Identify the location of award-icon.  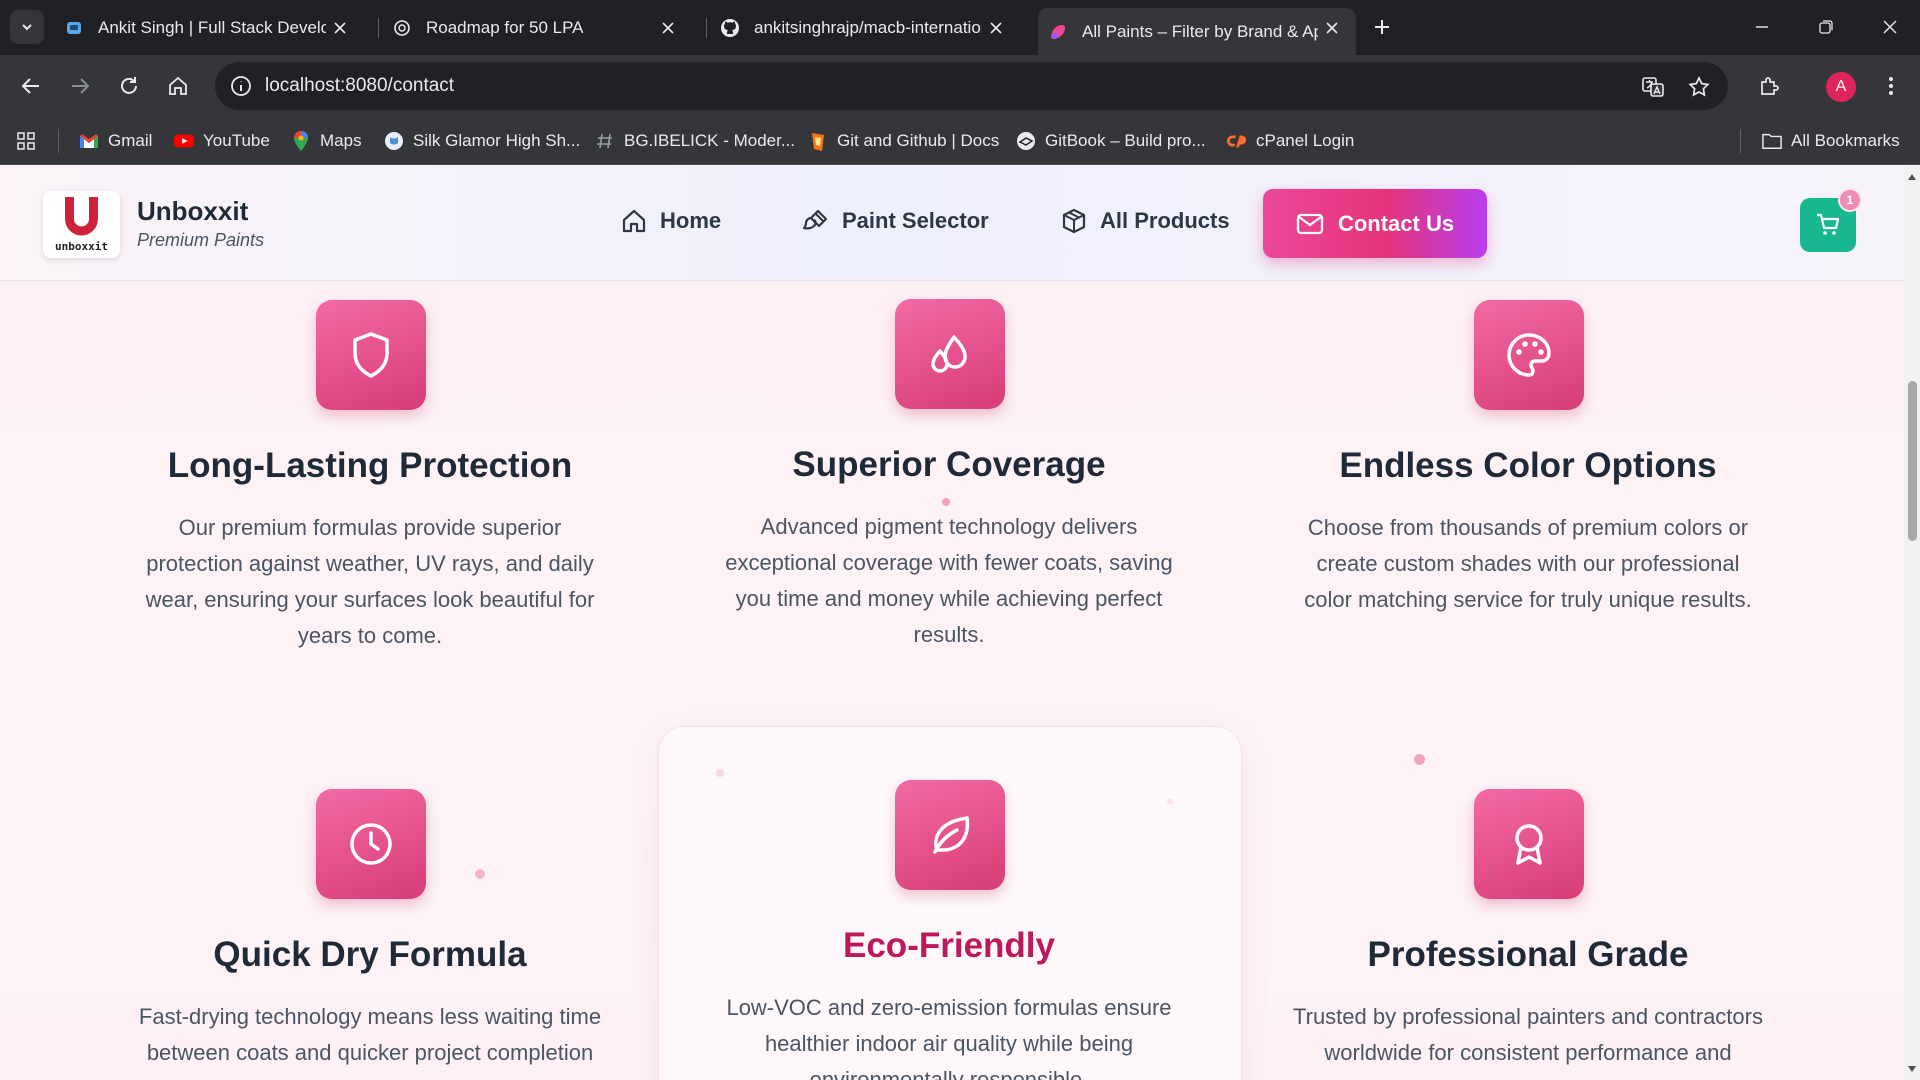
(1529, 844).